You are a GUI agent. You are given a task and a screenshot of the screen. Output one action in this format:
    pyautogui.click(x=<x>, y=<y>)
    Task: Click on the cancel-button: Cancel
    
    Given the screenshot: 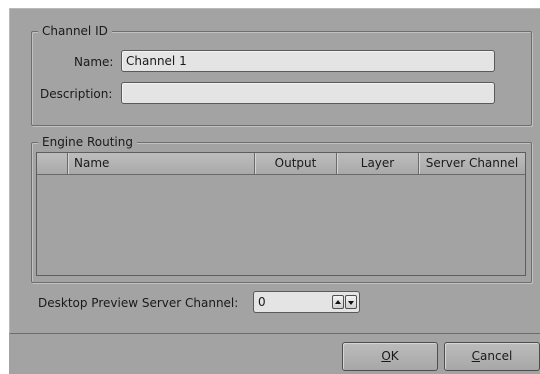 What is the action you would take?
    pyautogui.click(x=492, y=356)
    